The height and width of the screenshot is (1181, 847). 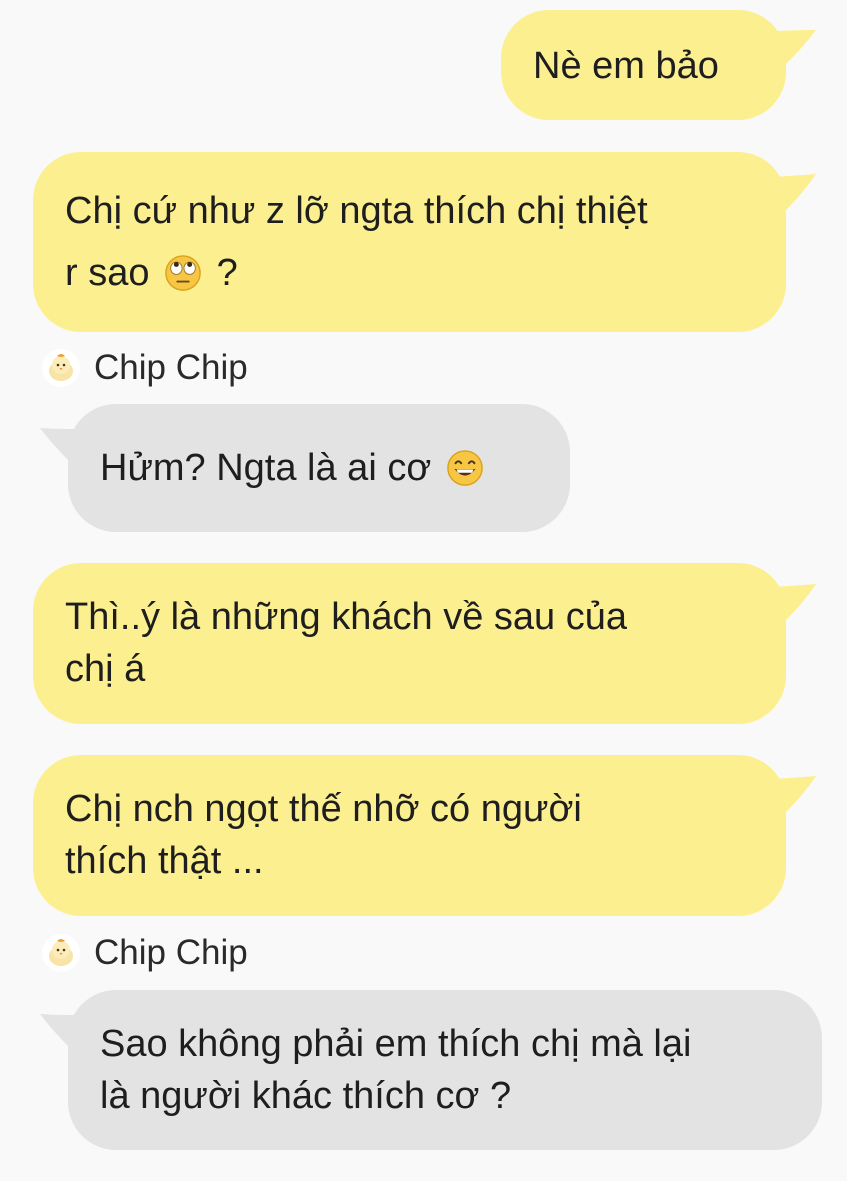 What do you see at coordinates (356, 211) in the screenshot?
I see `message-text: Chị cứ như z lỡ ngta thích chị thiệt` at bounding box center [356, 211].